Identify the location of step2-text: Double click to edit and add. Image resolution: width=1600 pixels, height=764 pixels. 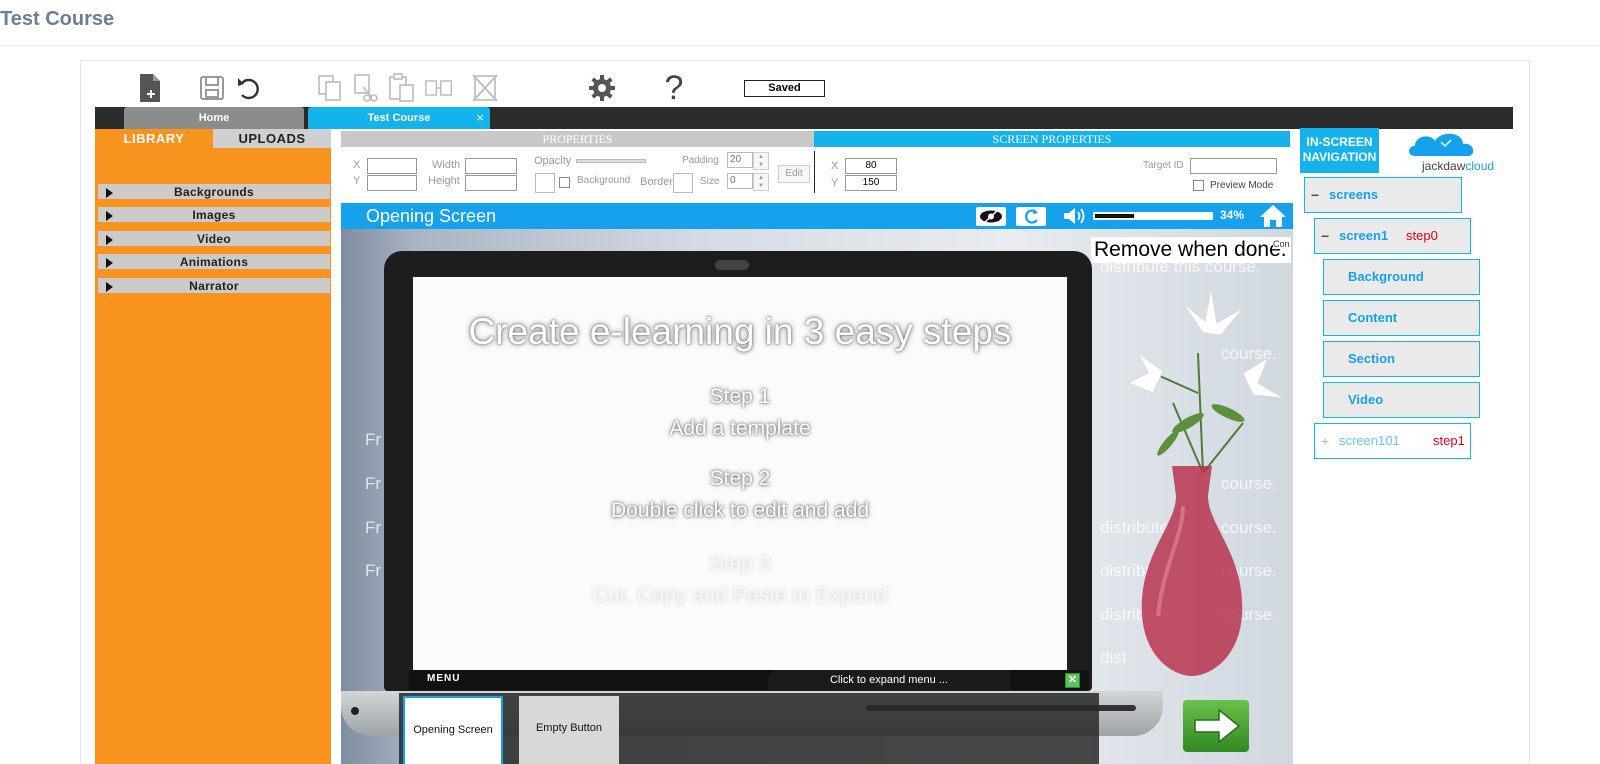
(740, 511).